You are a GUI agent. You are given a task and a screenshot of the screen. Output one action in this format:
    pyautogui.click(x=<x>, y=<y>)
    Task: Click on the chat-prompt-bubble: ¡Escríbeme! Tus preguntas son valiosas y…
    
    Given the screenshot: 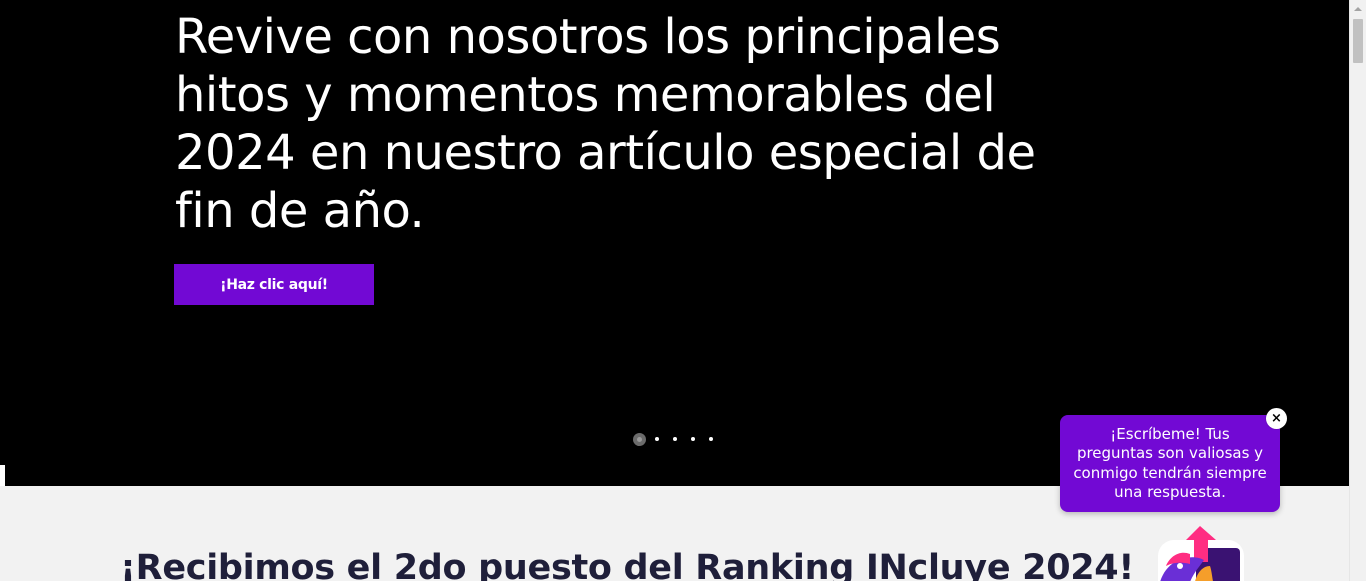 What is the action you would take?
    pyautogui.click(x=1170, y=463)
    